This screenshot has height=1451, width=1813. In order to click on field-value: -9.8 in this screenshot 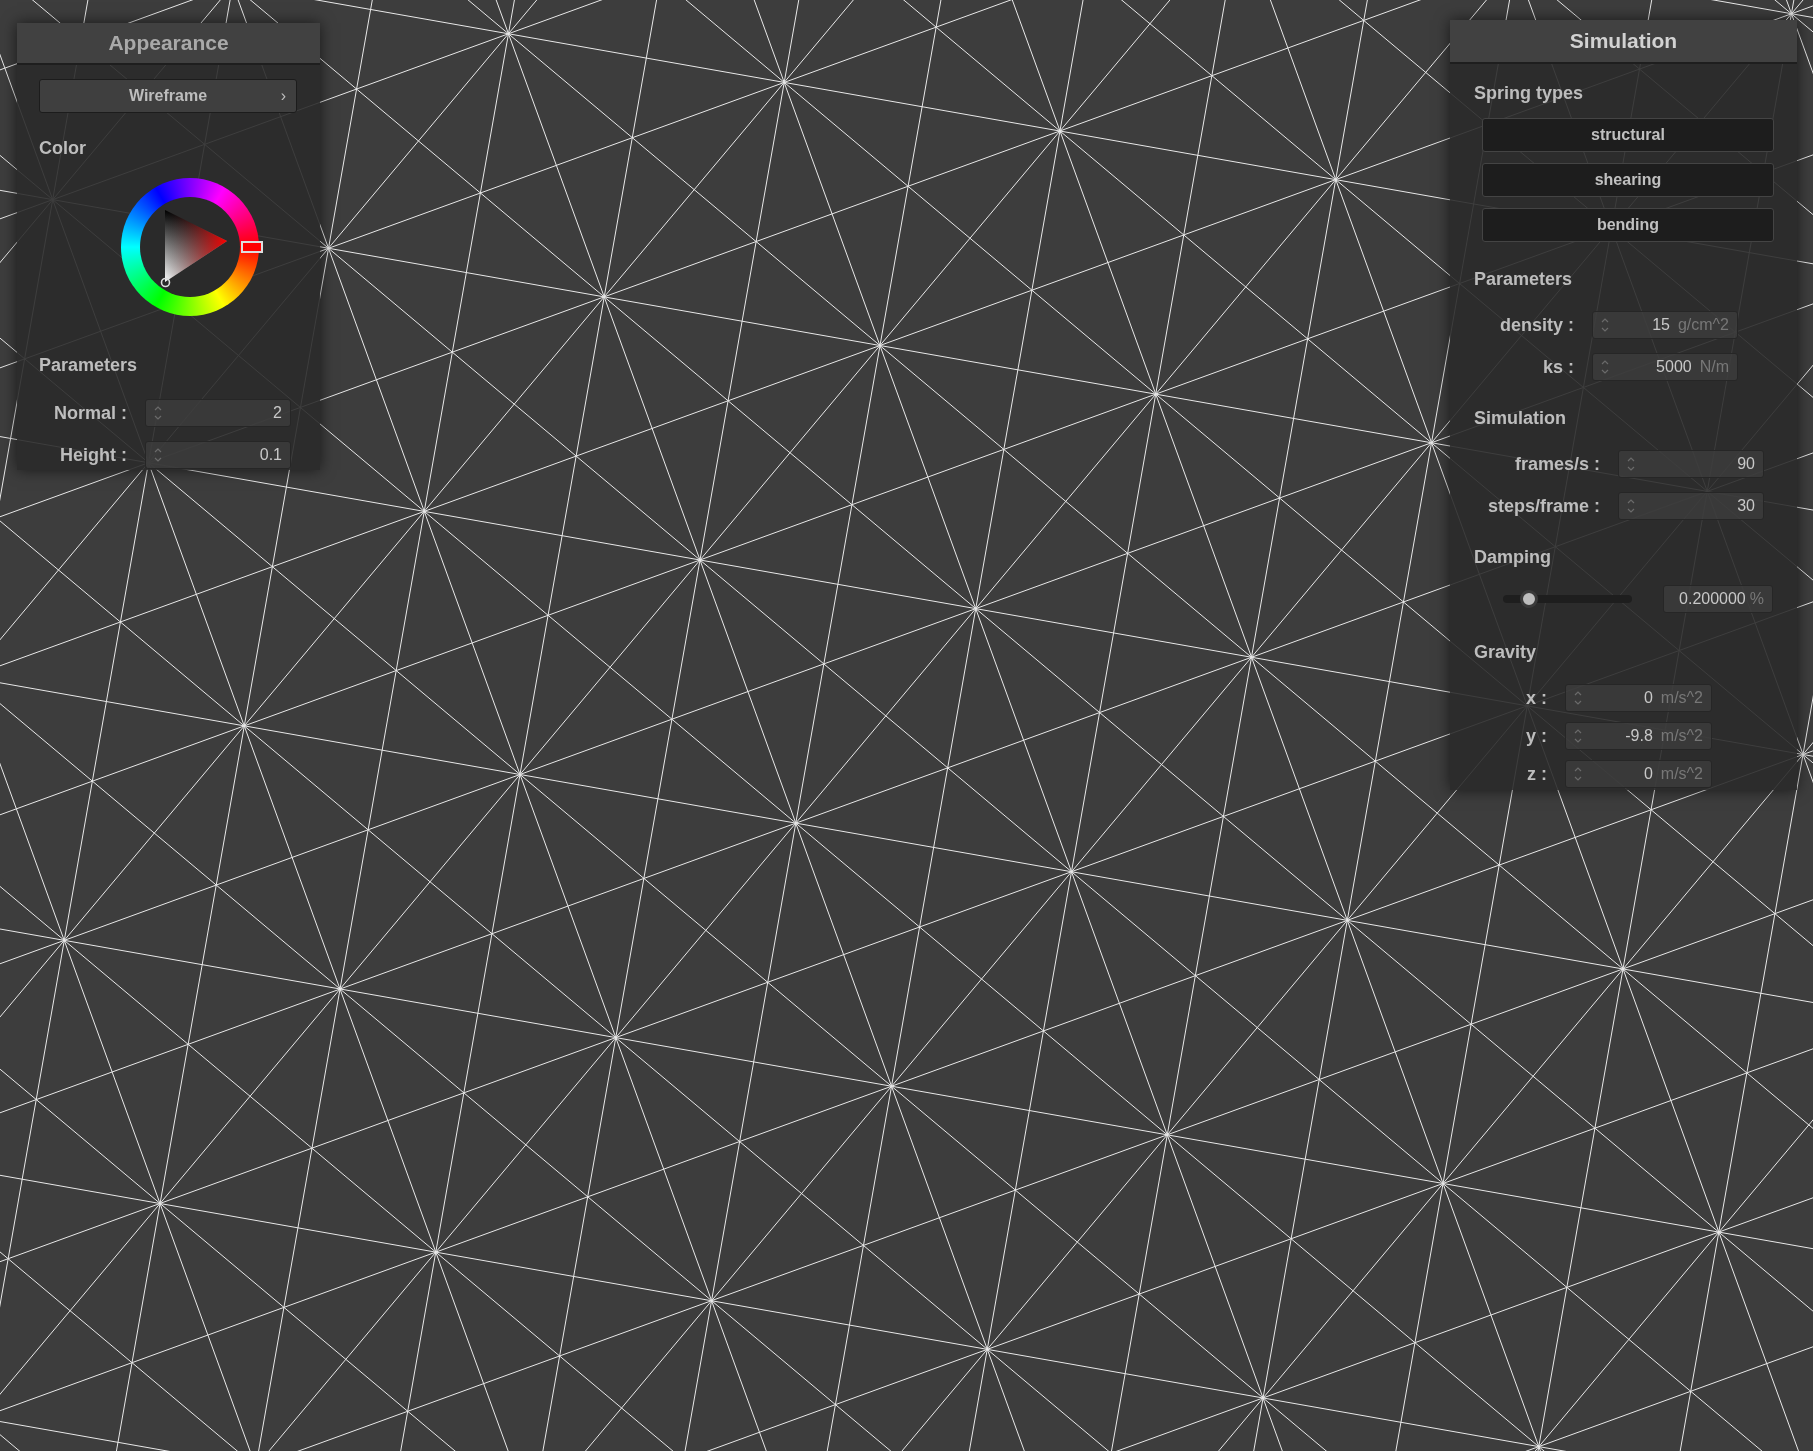, I will do `click(1638, 736)`.